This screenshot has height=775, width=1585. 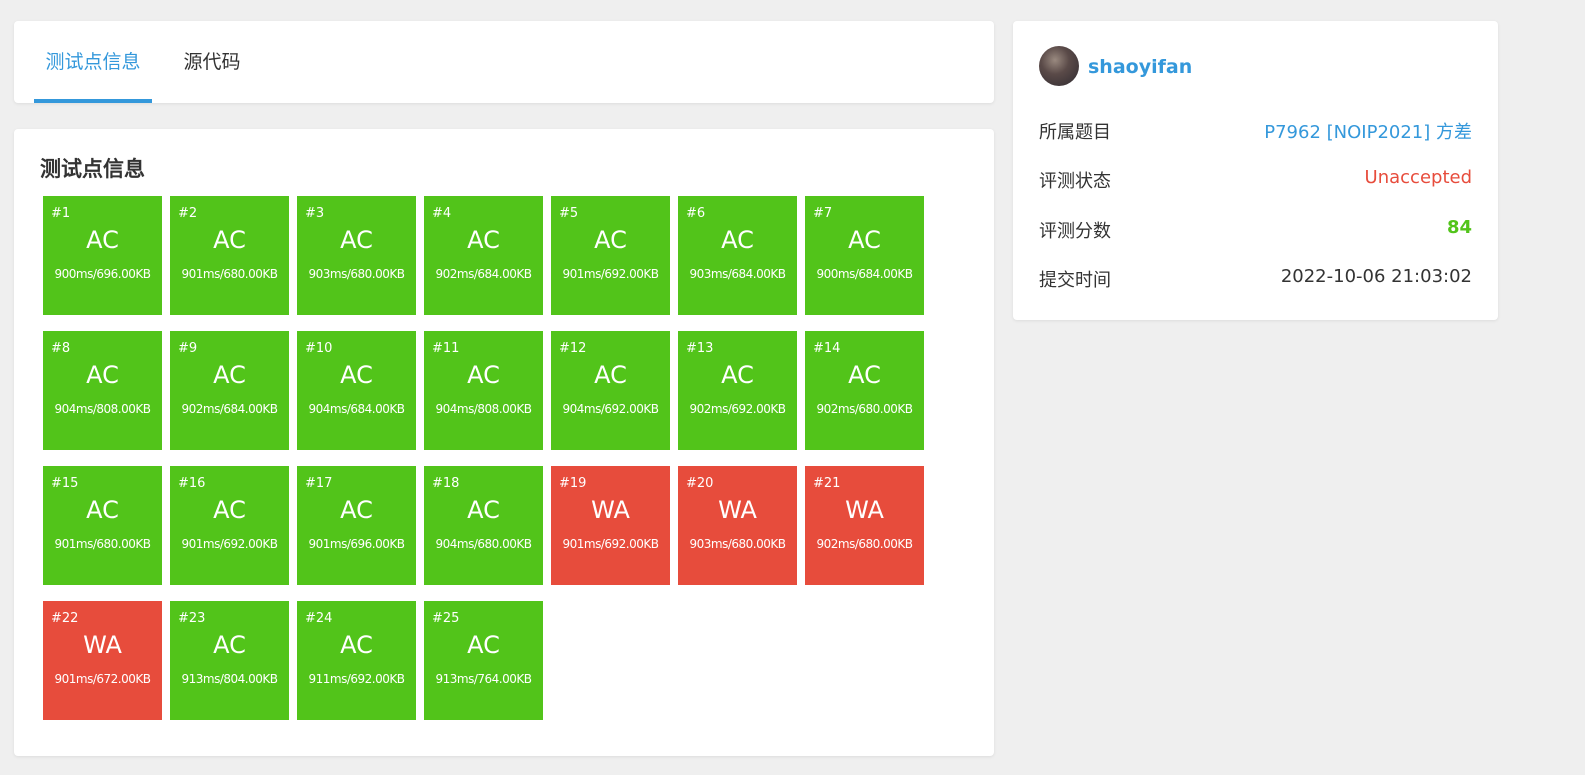 What do you see at coordinates (229, 390) in the screenshot?
I see `testcase-tile: #9 AC 902ms/684.00KB` at bounding box center [229, 390].